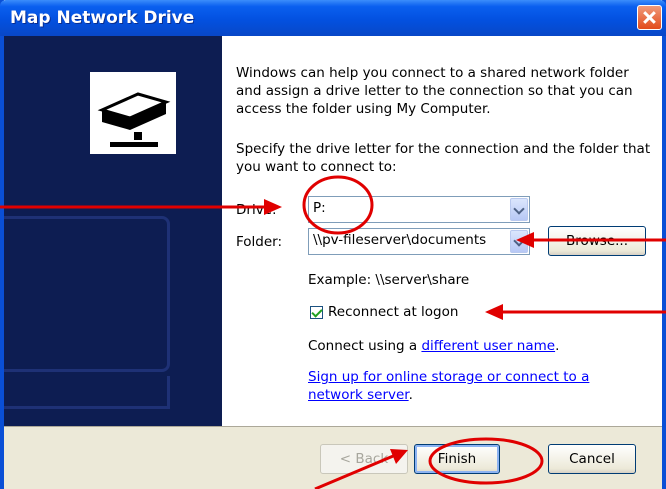 This screenshot has width=666, height=489. I want to click on finish-button: Finish, so click(457, 459).